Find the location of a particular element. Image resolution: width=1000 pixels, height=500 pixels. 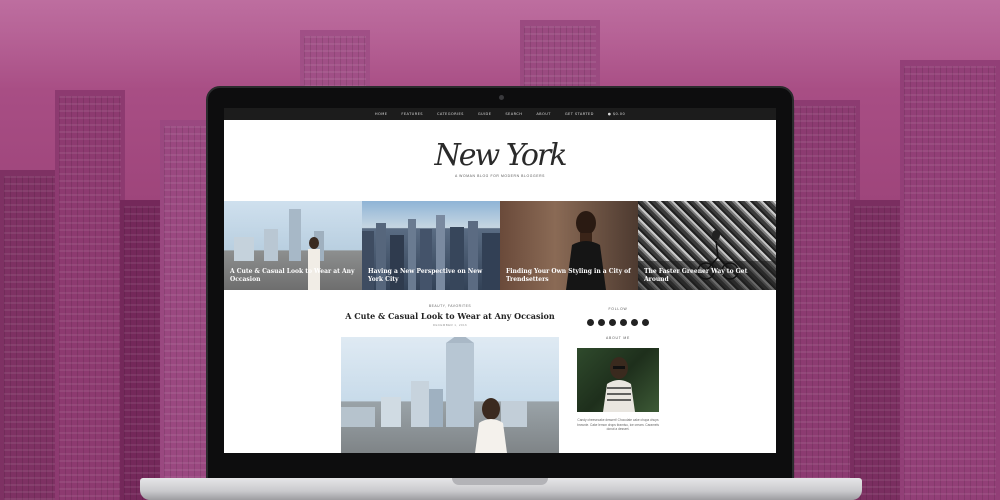

nav-item-features: FEATURES is located at coordinates (412, 114).